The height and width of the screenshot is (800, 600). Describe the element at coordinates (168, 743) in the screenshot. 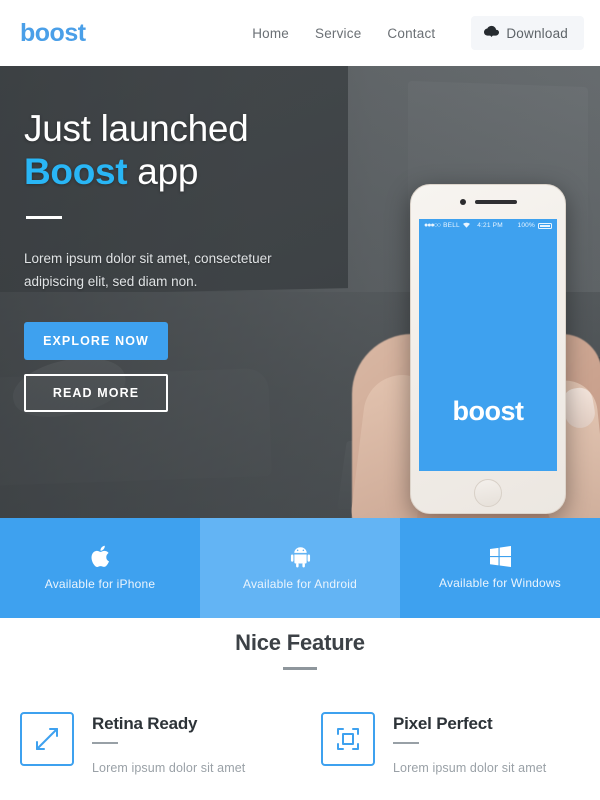

I see `feature-body: Retina Ready Lorem ipsum dolor sit amet` at that location.